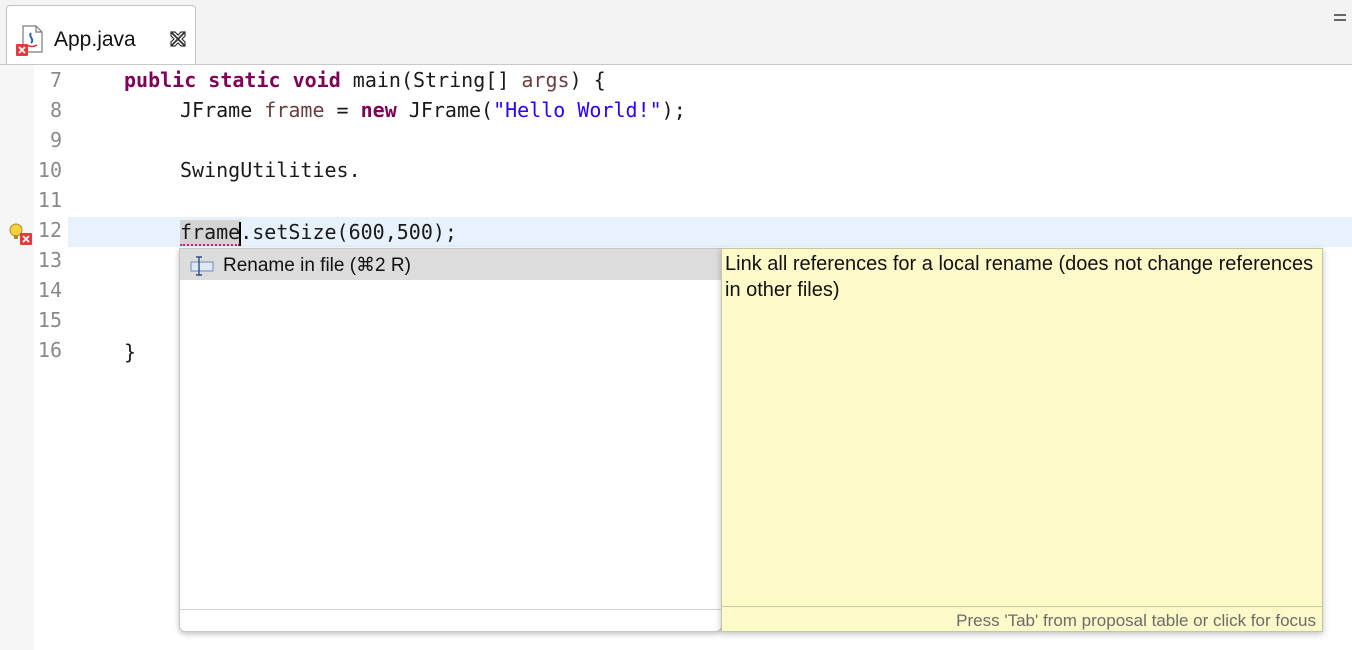 This screenshot has height=650, width=1352. I want to click on line-number: 11, so click(49, 200).